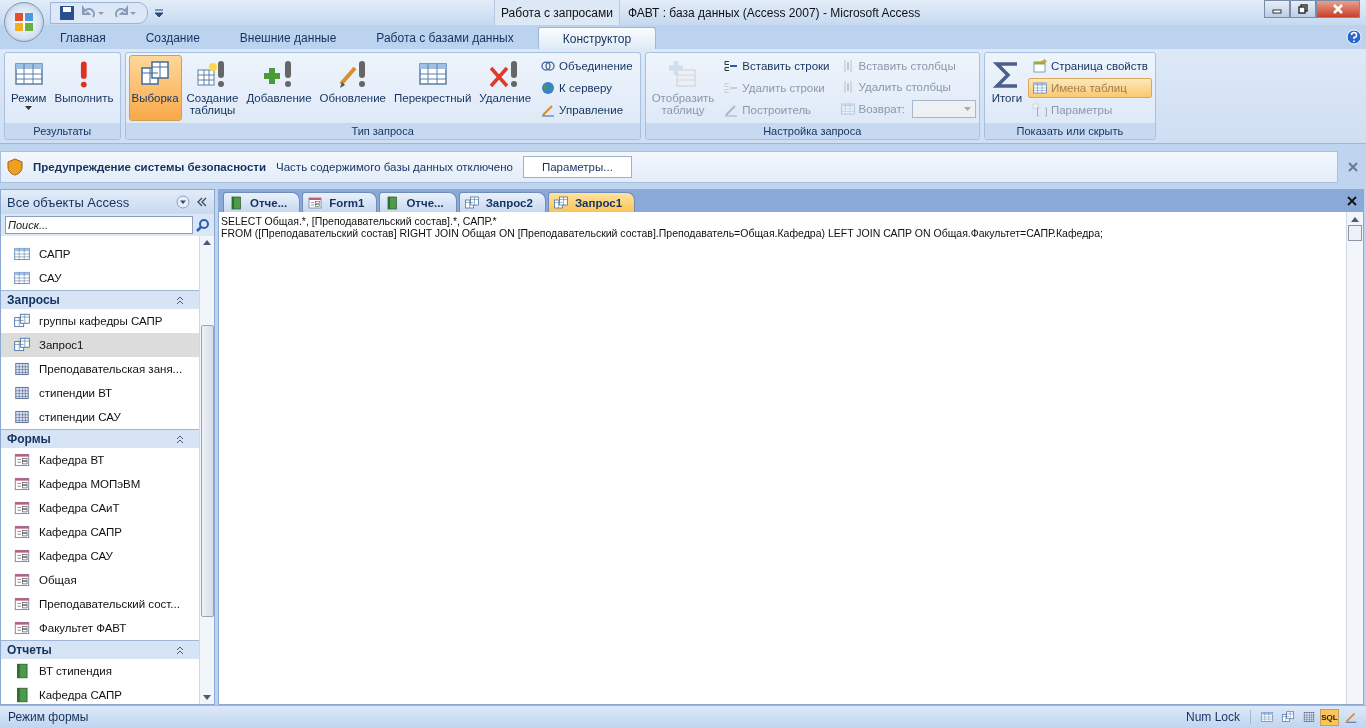  Describe the element at coordinates (967, 109) in the screenshot. I see `caret-icon` at that location.